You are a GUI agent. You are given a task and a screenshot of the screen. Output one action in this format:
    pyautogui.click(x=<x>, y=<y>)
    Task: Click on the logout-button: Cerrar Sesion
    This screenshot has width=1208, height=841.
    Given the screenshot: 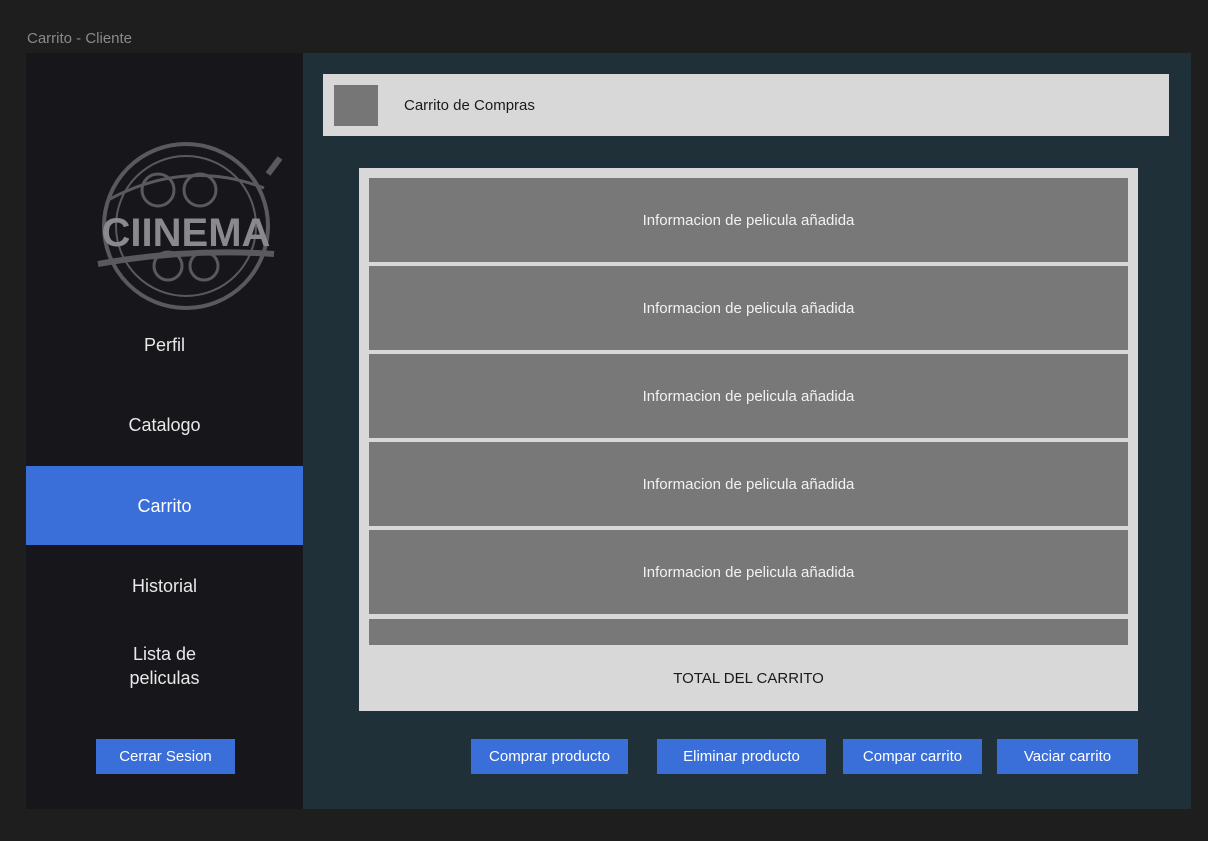 What is the action you would take?
    pyautogui.click(x=165, y=756)
    